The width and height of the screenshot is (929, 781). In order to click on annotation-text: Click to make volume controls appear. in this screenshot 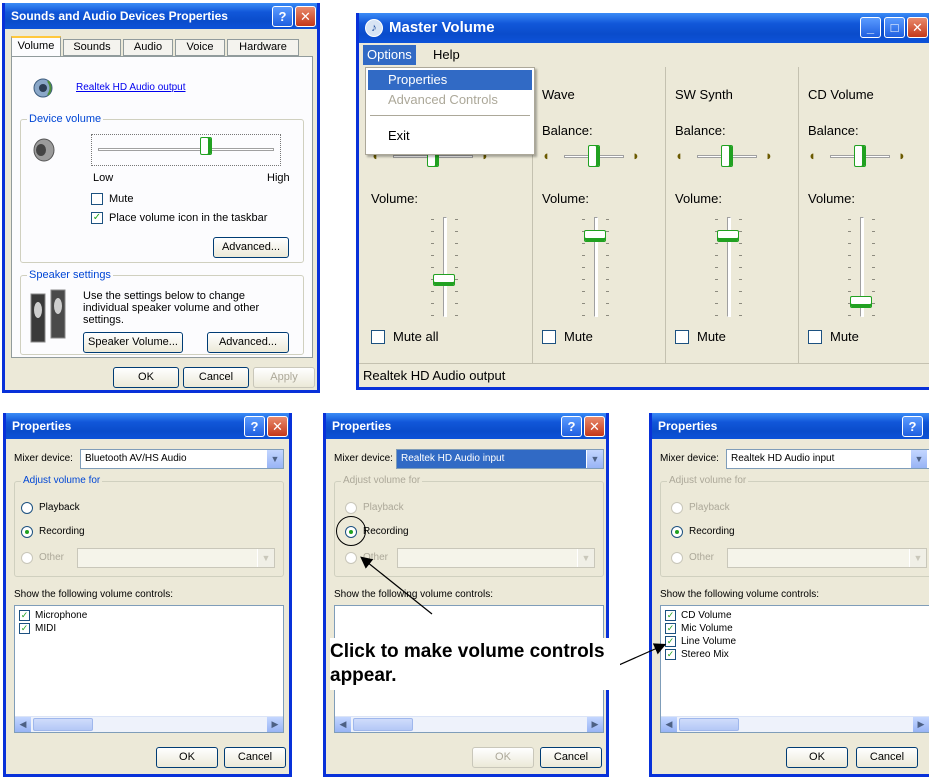, I will do `click(475, 664)`.